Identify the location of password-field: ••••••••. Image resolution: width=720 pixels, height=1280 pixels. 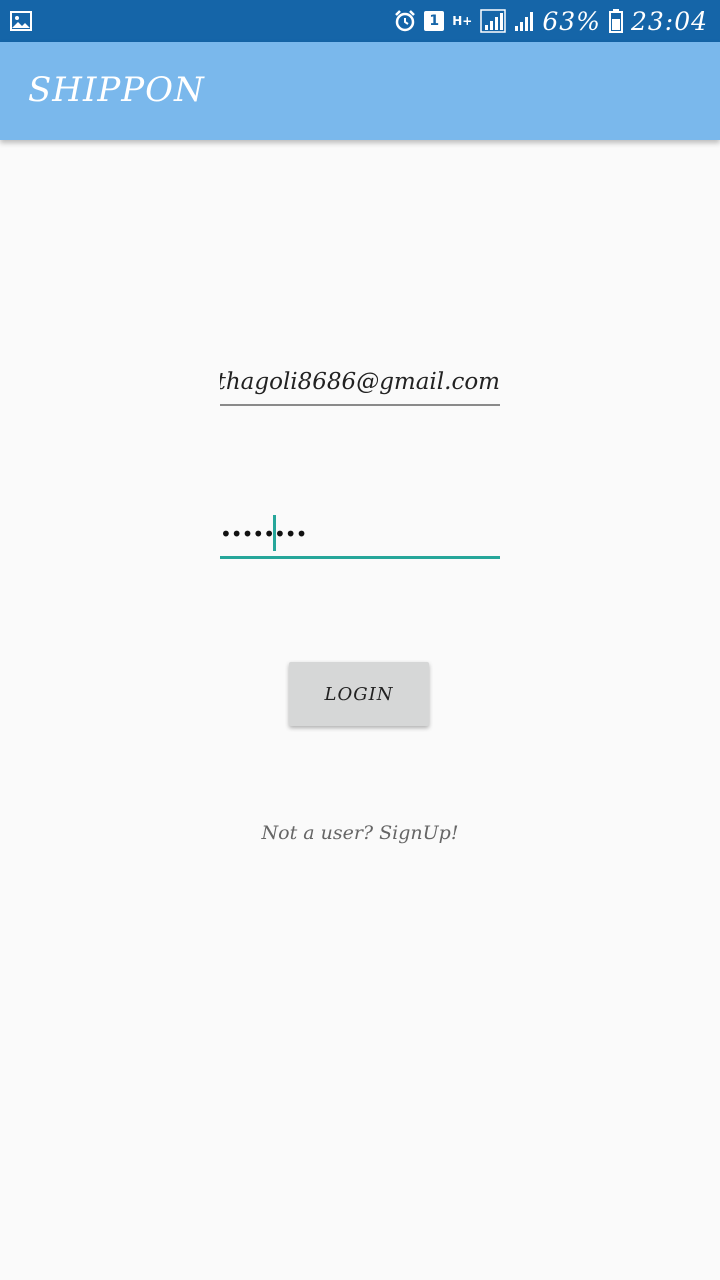
(360, 535).